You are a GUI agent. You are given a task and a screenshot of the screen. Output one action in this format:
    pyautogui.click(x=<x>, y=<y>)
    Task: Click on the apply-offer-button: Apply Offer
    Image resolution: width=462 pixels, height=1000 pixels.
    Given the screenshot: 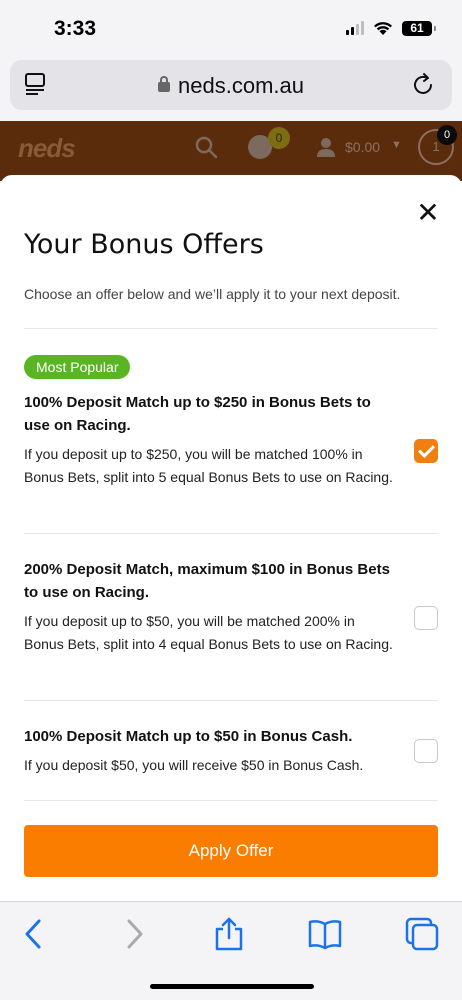 What is the action you would take?
    pyautogui.click(x=231, y=851)
    